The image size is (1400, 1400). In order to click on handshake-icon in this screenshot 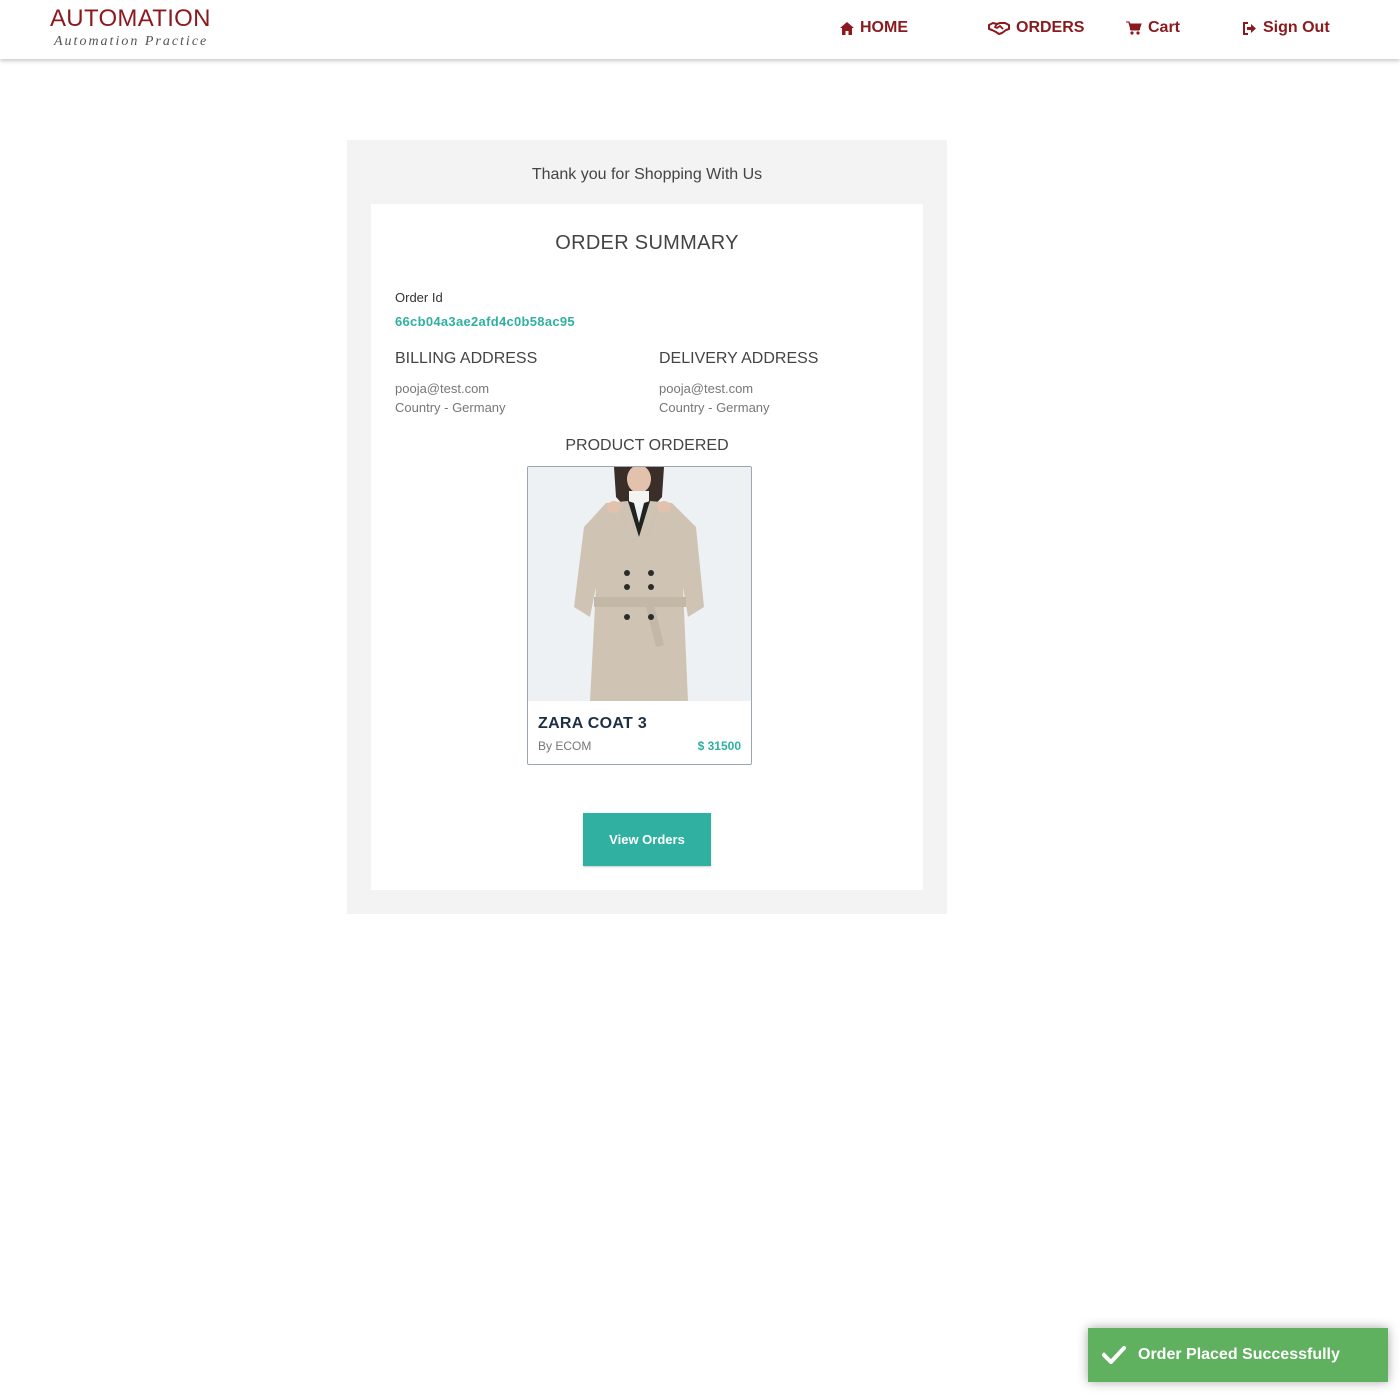, I will do `click(999, 28)`.